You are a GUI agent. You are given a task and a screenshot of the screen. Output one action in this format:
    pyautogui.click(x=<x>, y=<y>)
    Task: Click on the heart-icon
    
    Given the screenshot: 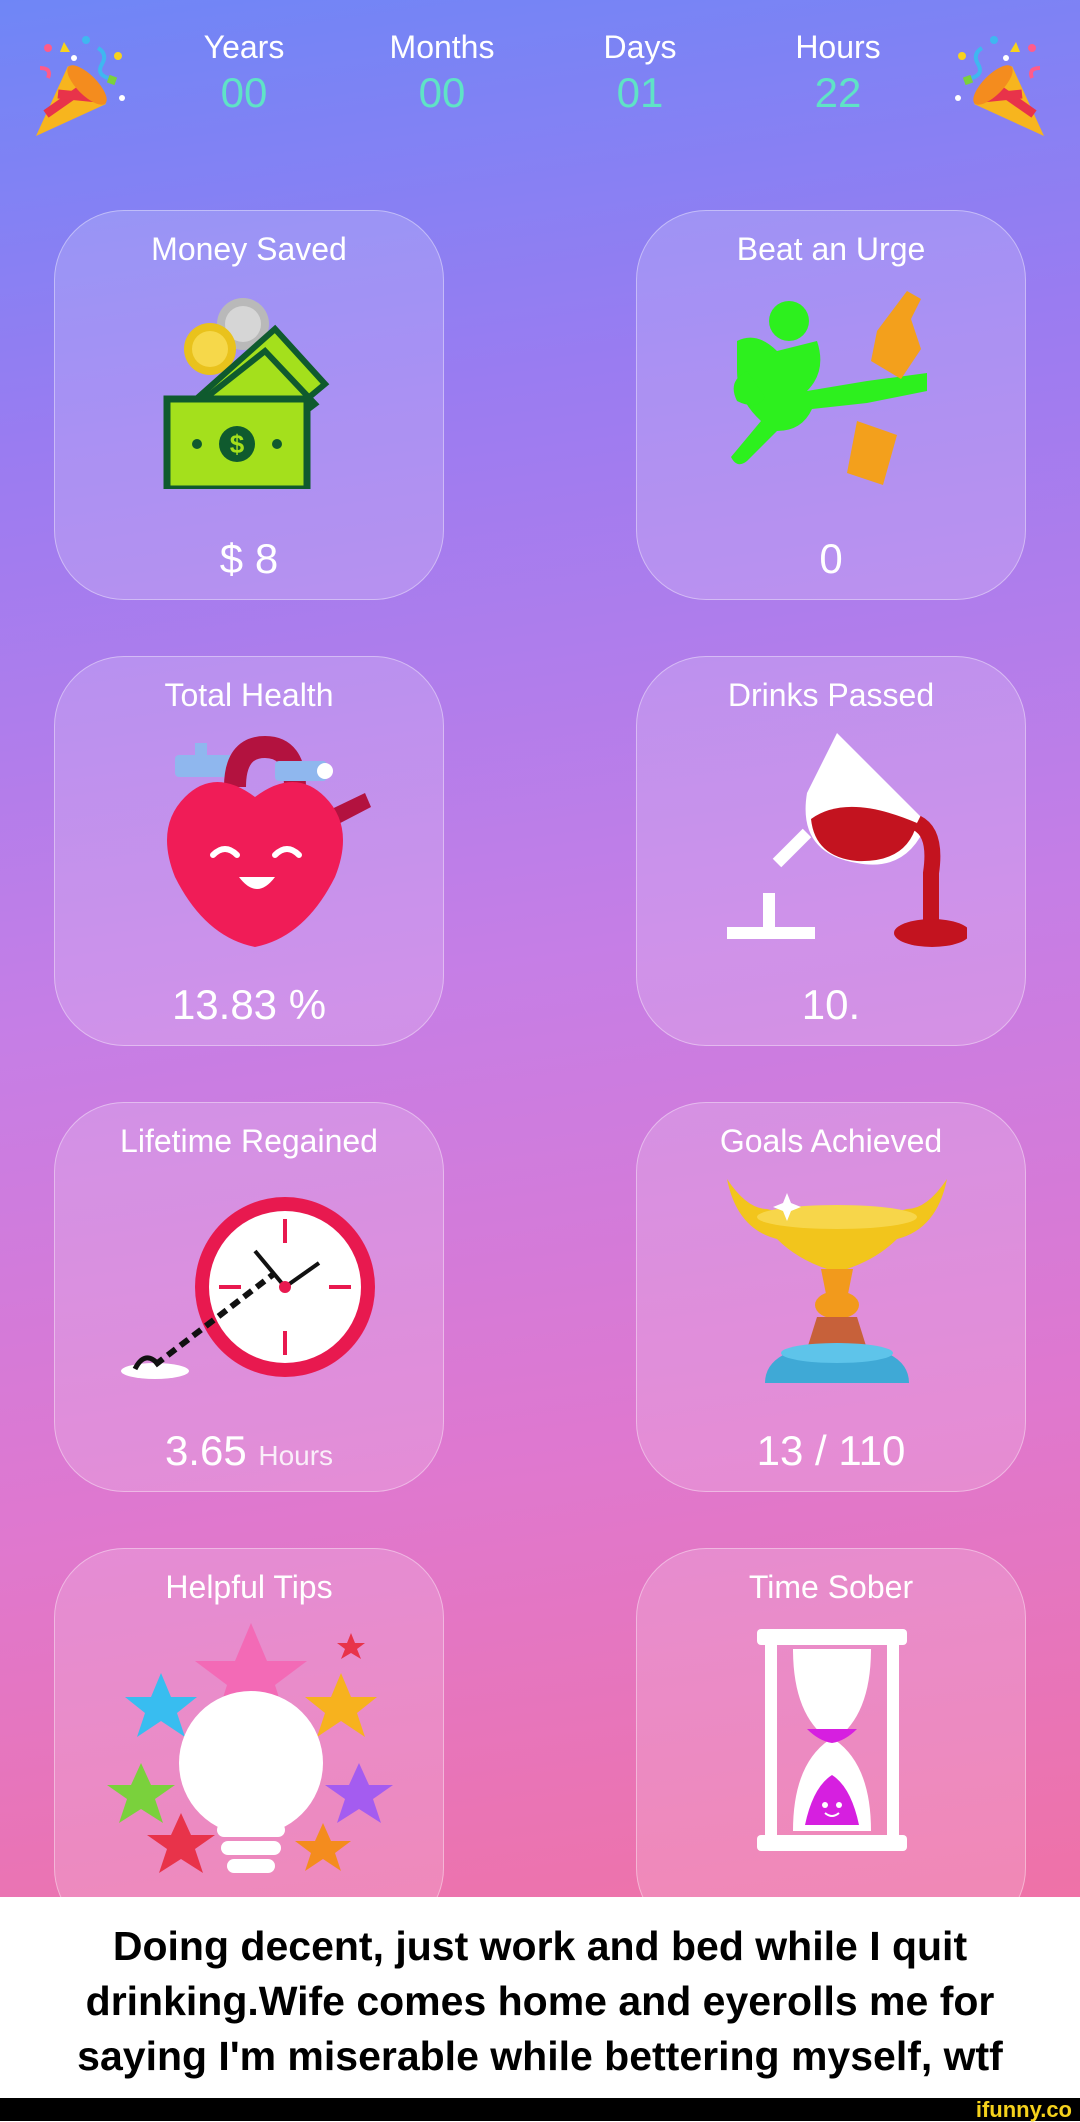 What is the action you would take?
    pyautogui.click(x=269, y=841)
    